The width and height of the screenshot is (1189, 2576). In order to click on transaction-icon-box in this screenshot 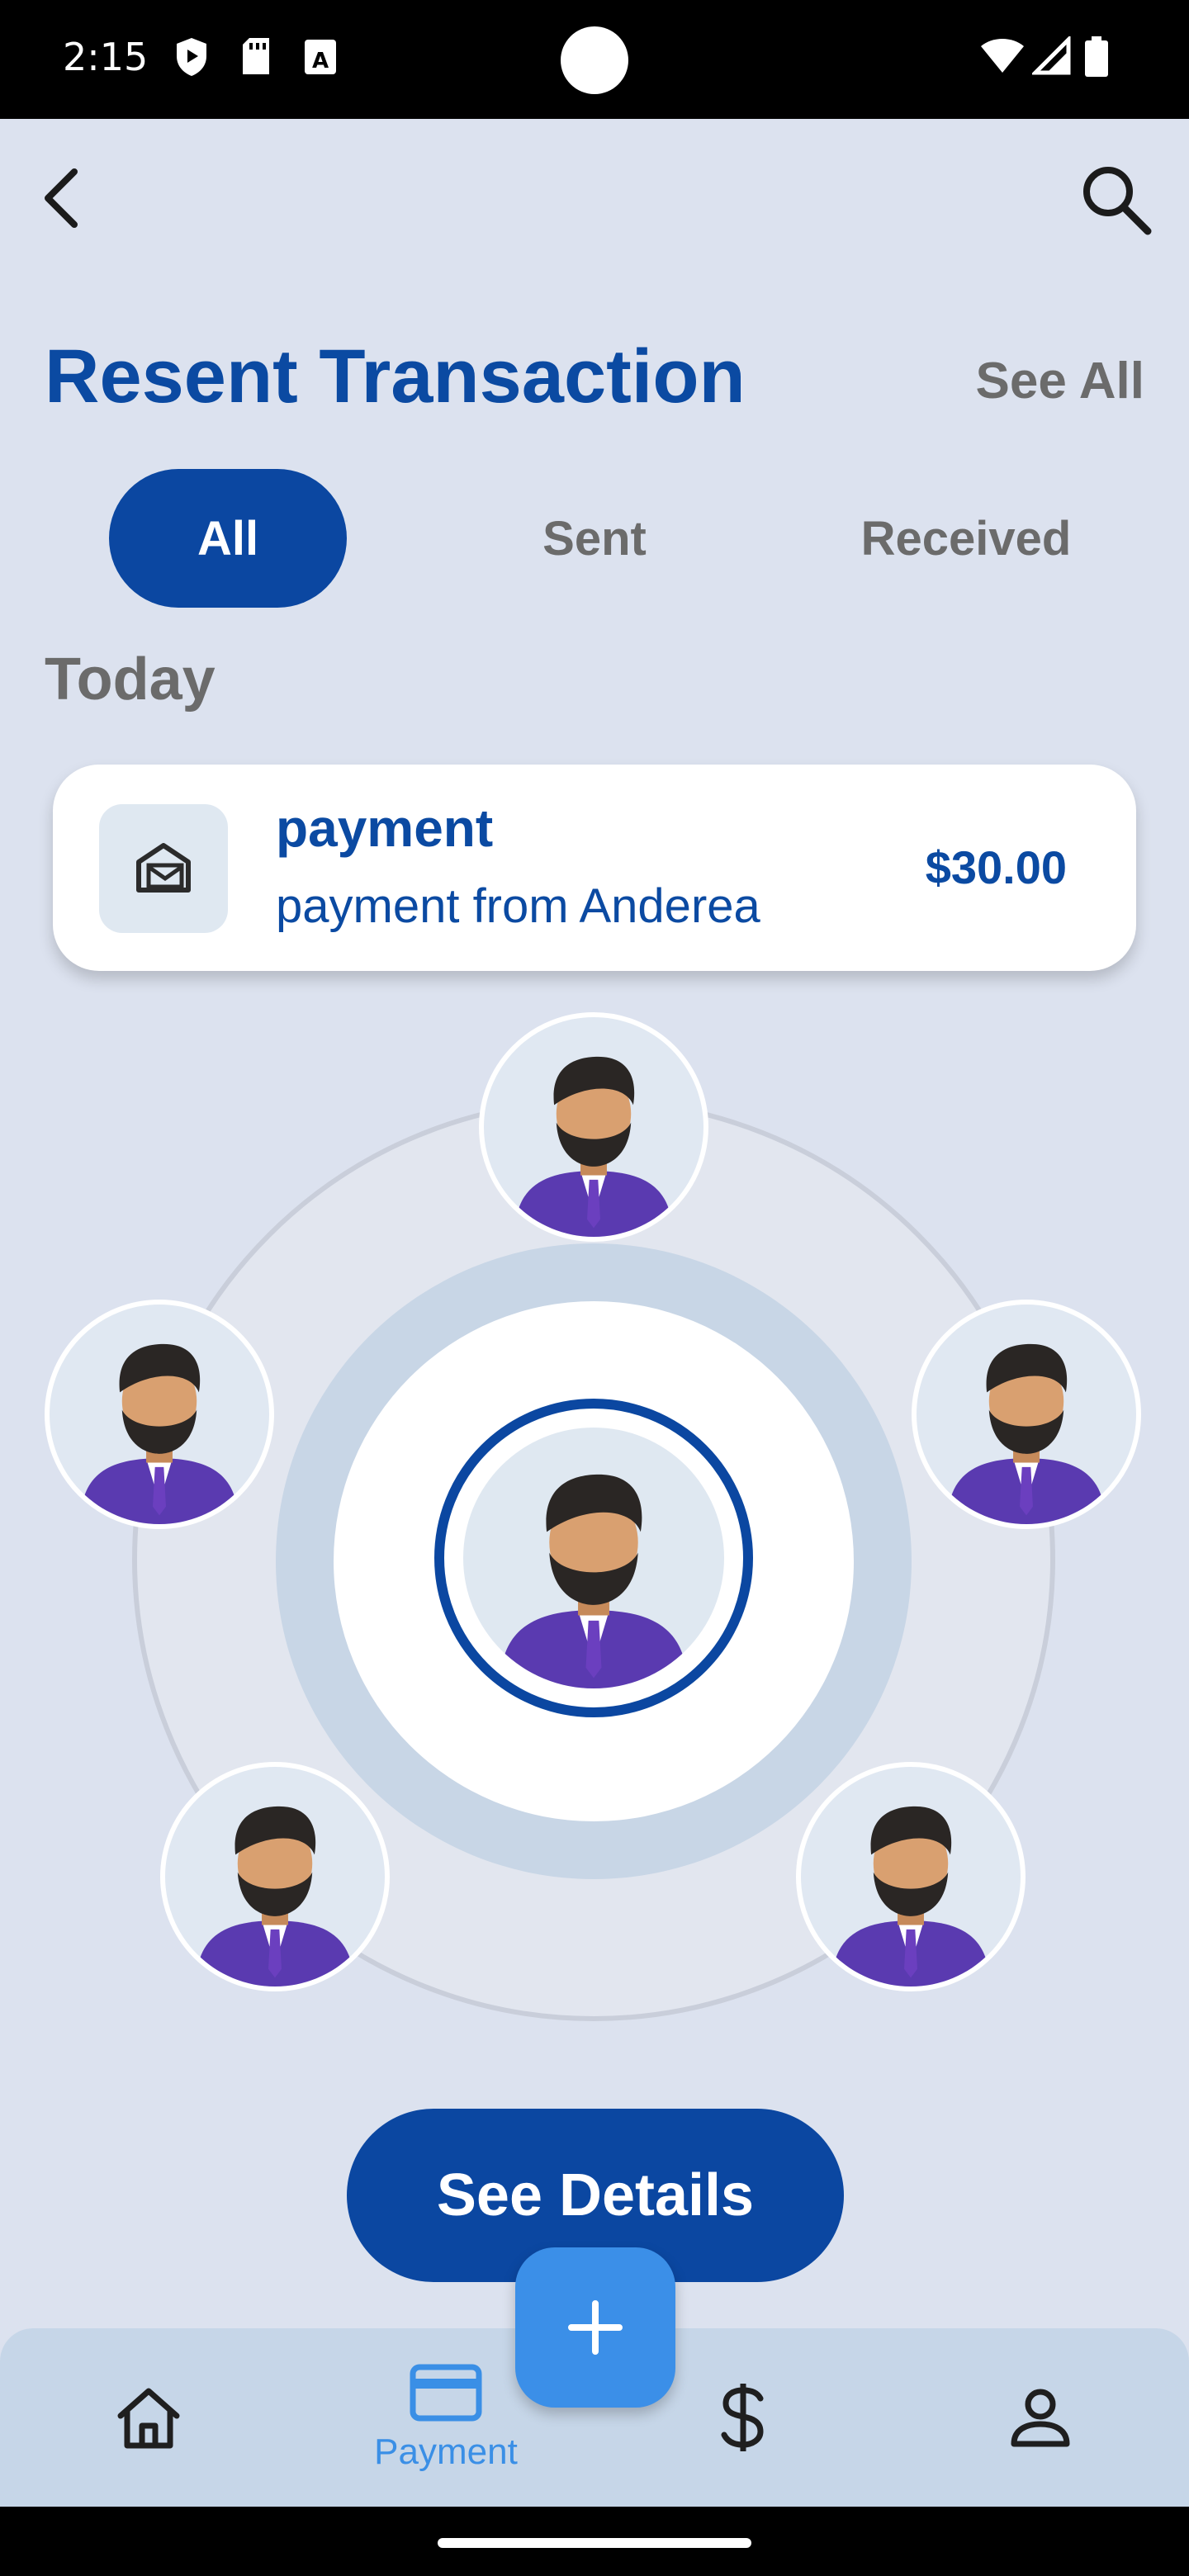, I will do `click(163, 868)`.